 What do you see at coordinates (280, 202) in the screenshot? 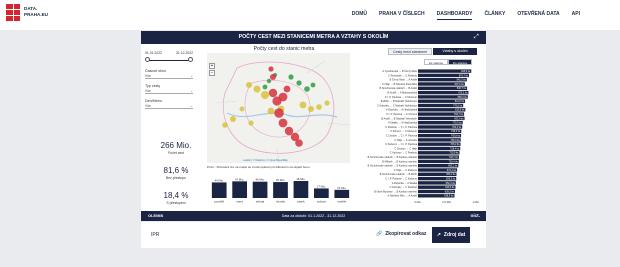
I see `weekday-label: čtvrtek` at bounding box center [280, 202].